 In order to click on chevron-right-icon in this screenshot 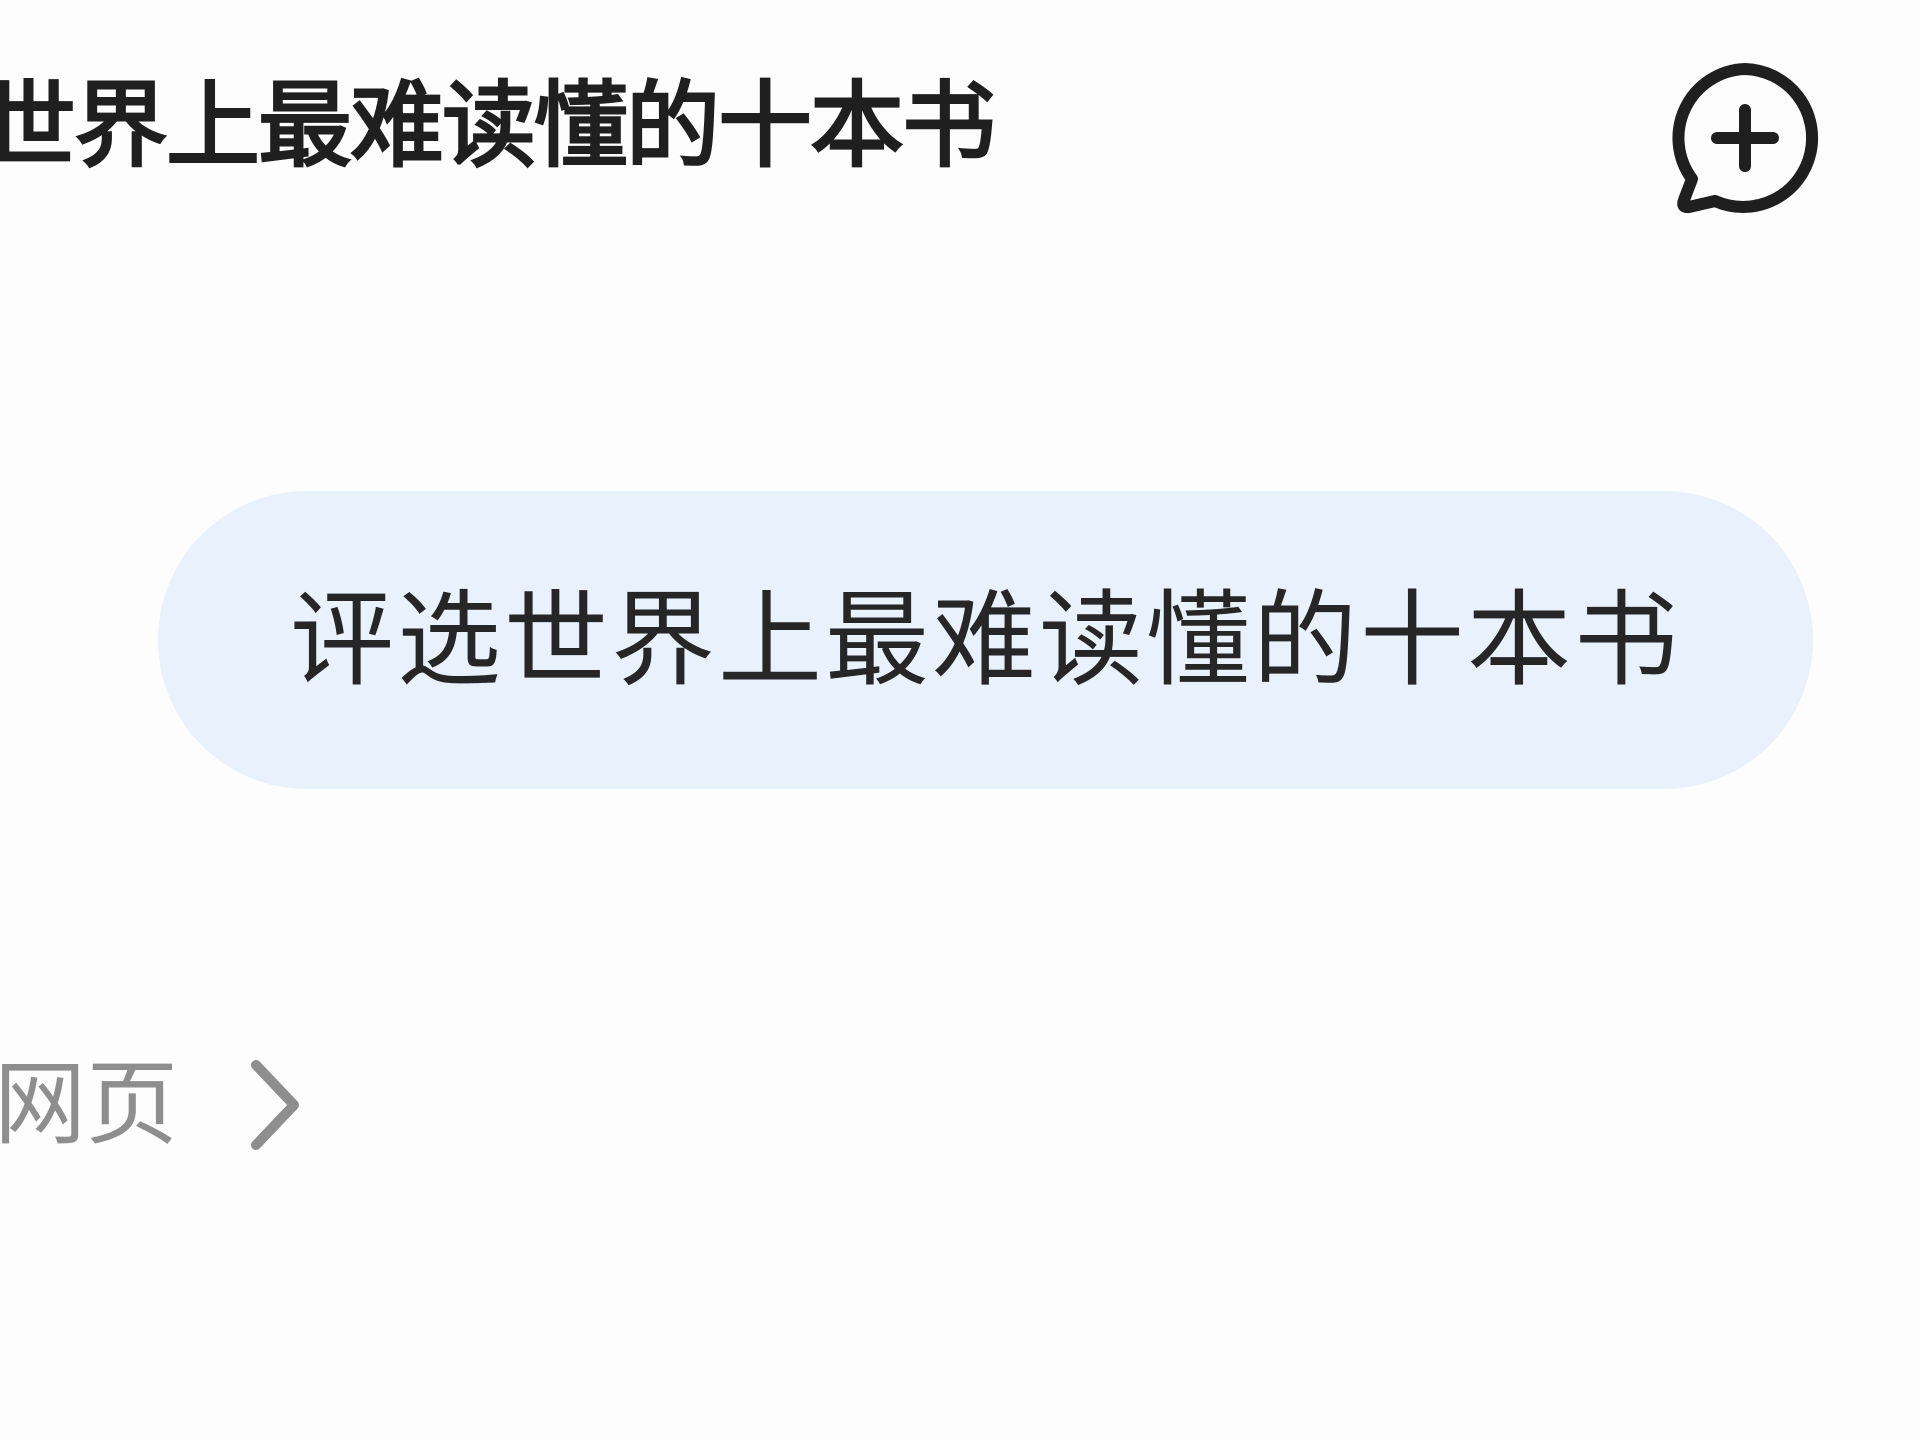, I will do `click(275, 1105)`.